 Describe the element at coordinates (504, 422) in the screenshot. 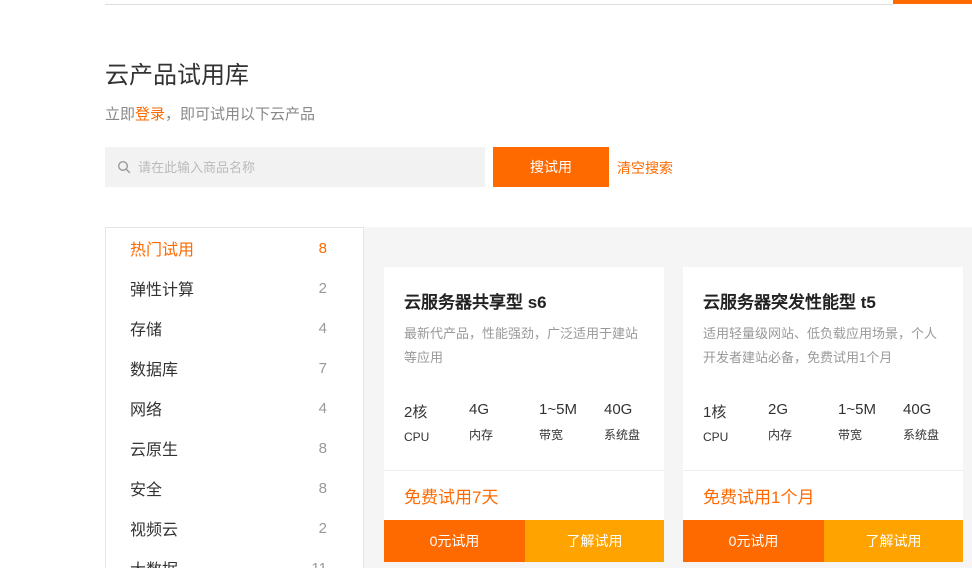

I see `spec-memory: 4G 内存` at that location.